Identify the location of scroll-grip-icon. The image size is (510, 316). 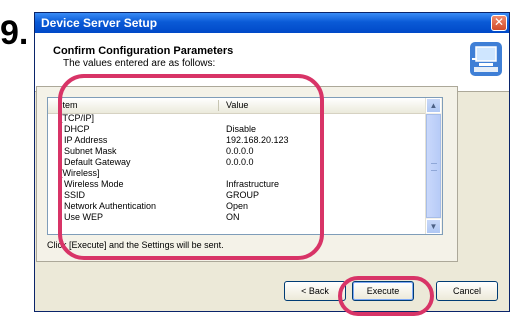
(434, 167).